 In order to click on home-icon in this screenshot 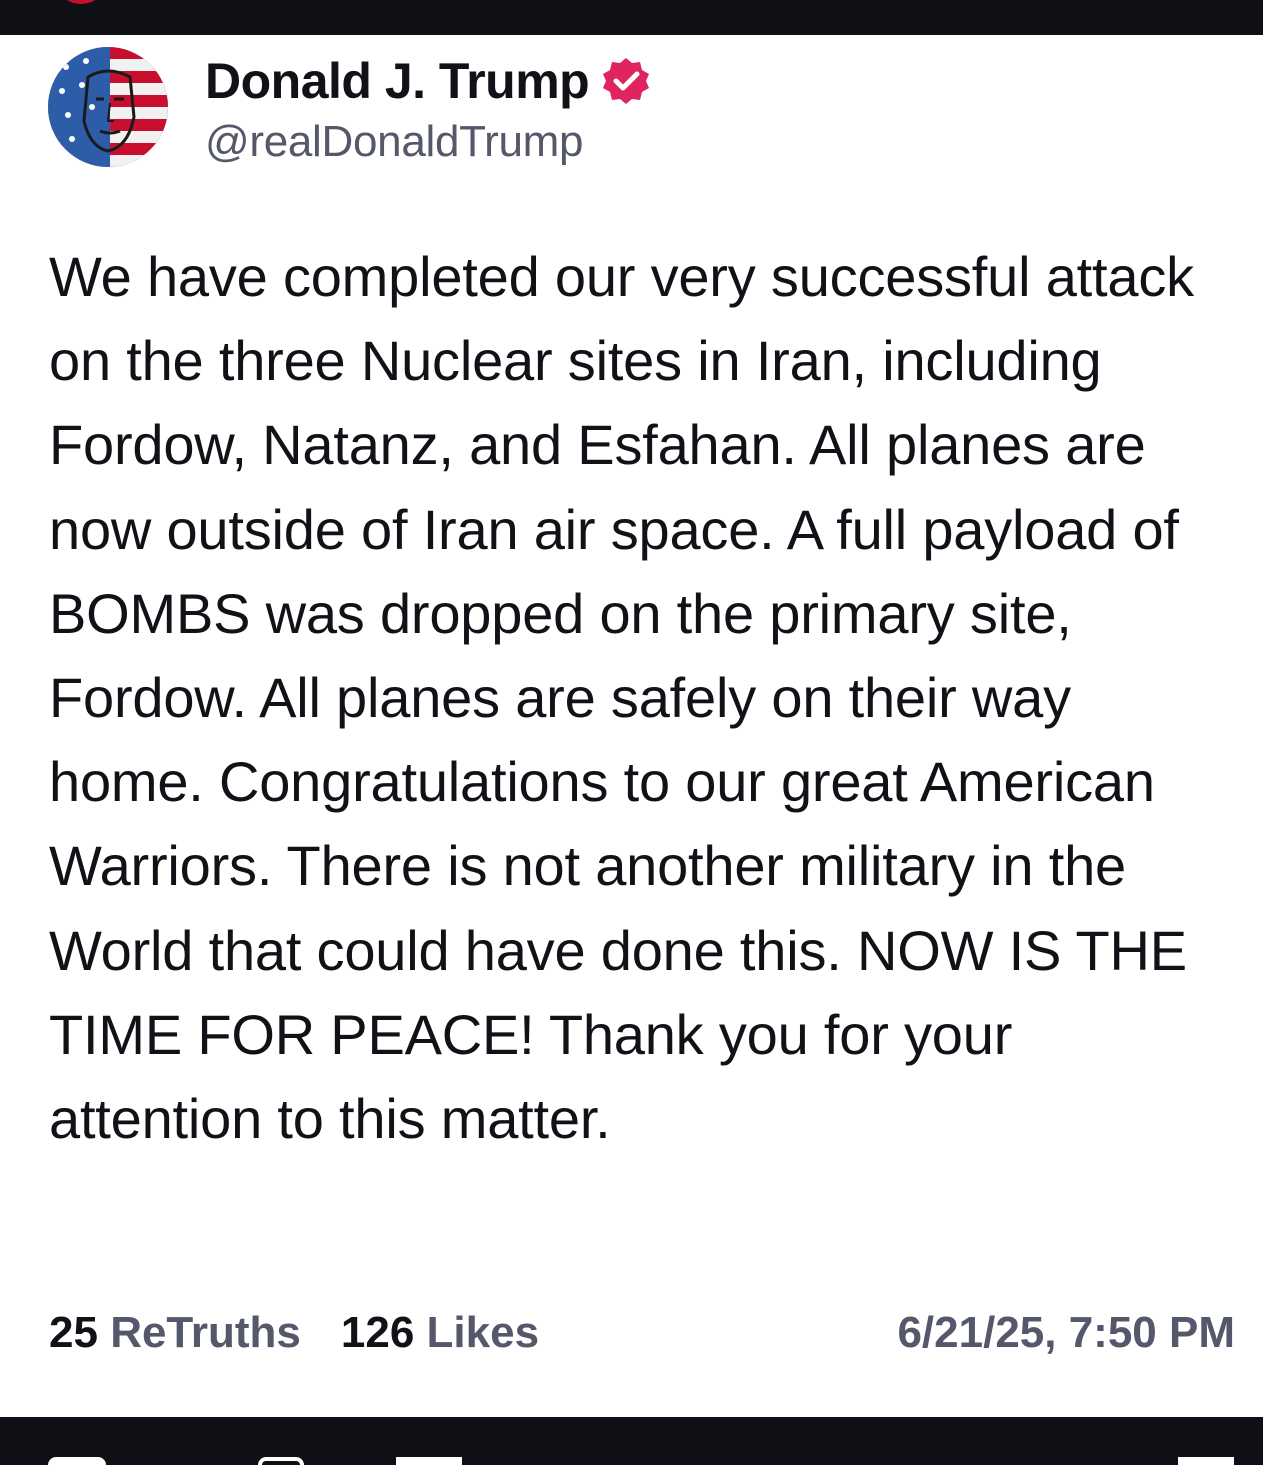, I will do `click(77, 1461)`.